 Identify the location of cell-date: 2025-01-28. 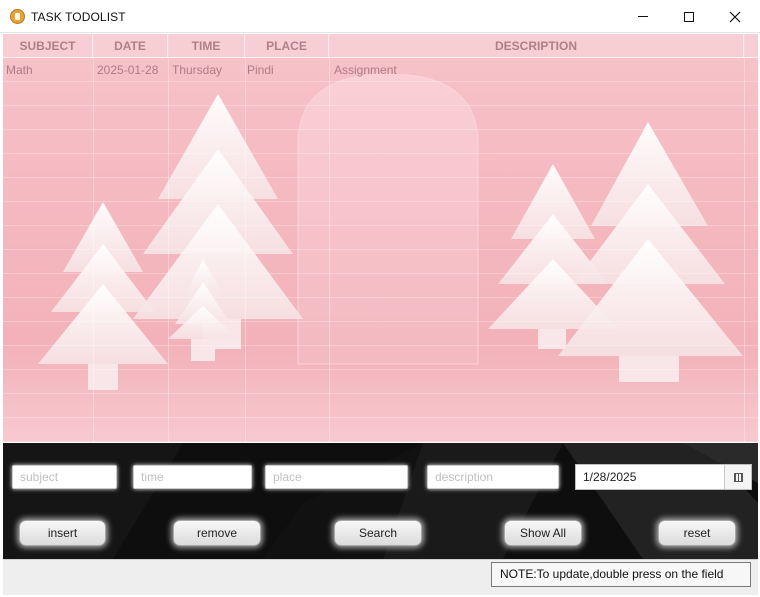
(127, 70).